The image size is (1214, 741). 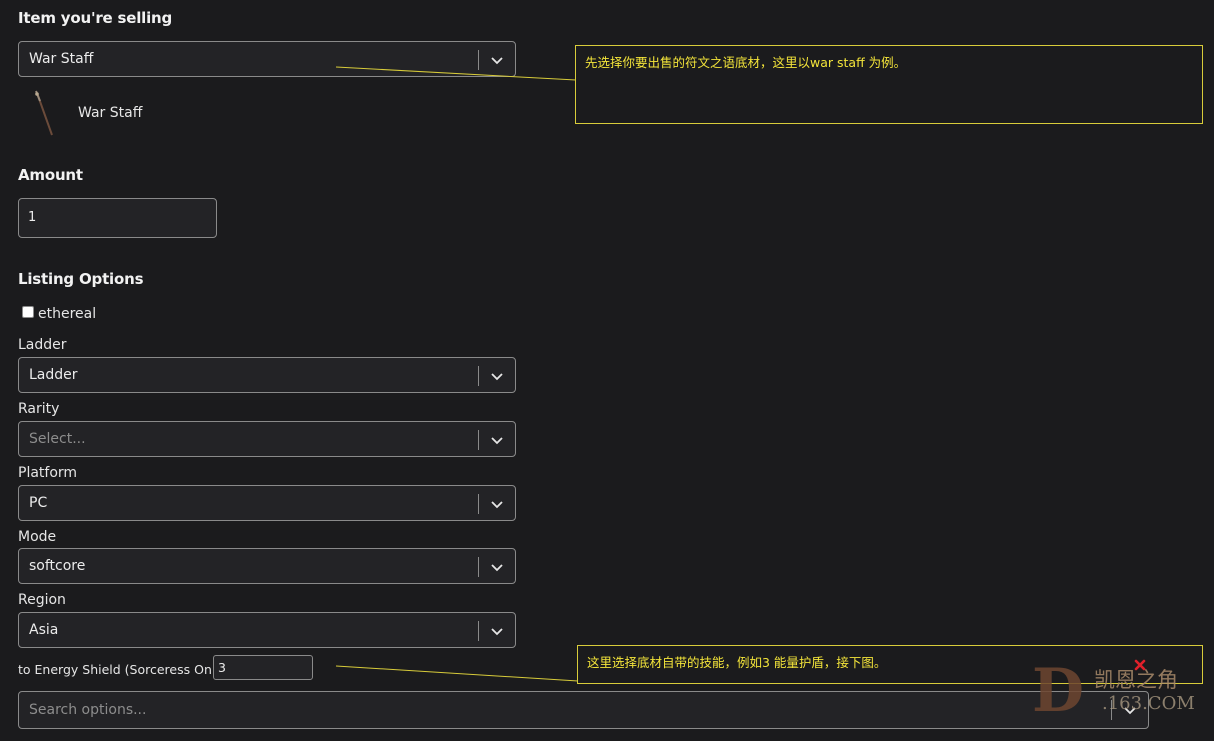 I want to click on item-heading: Item you're selling, so click(x=95, y=18).